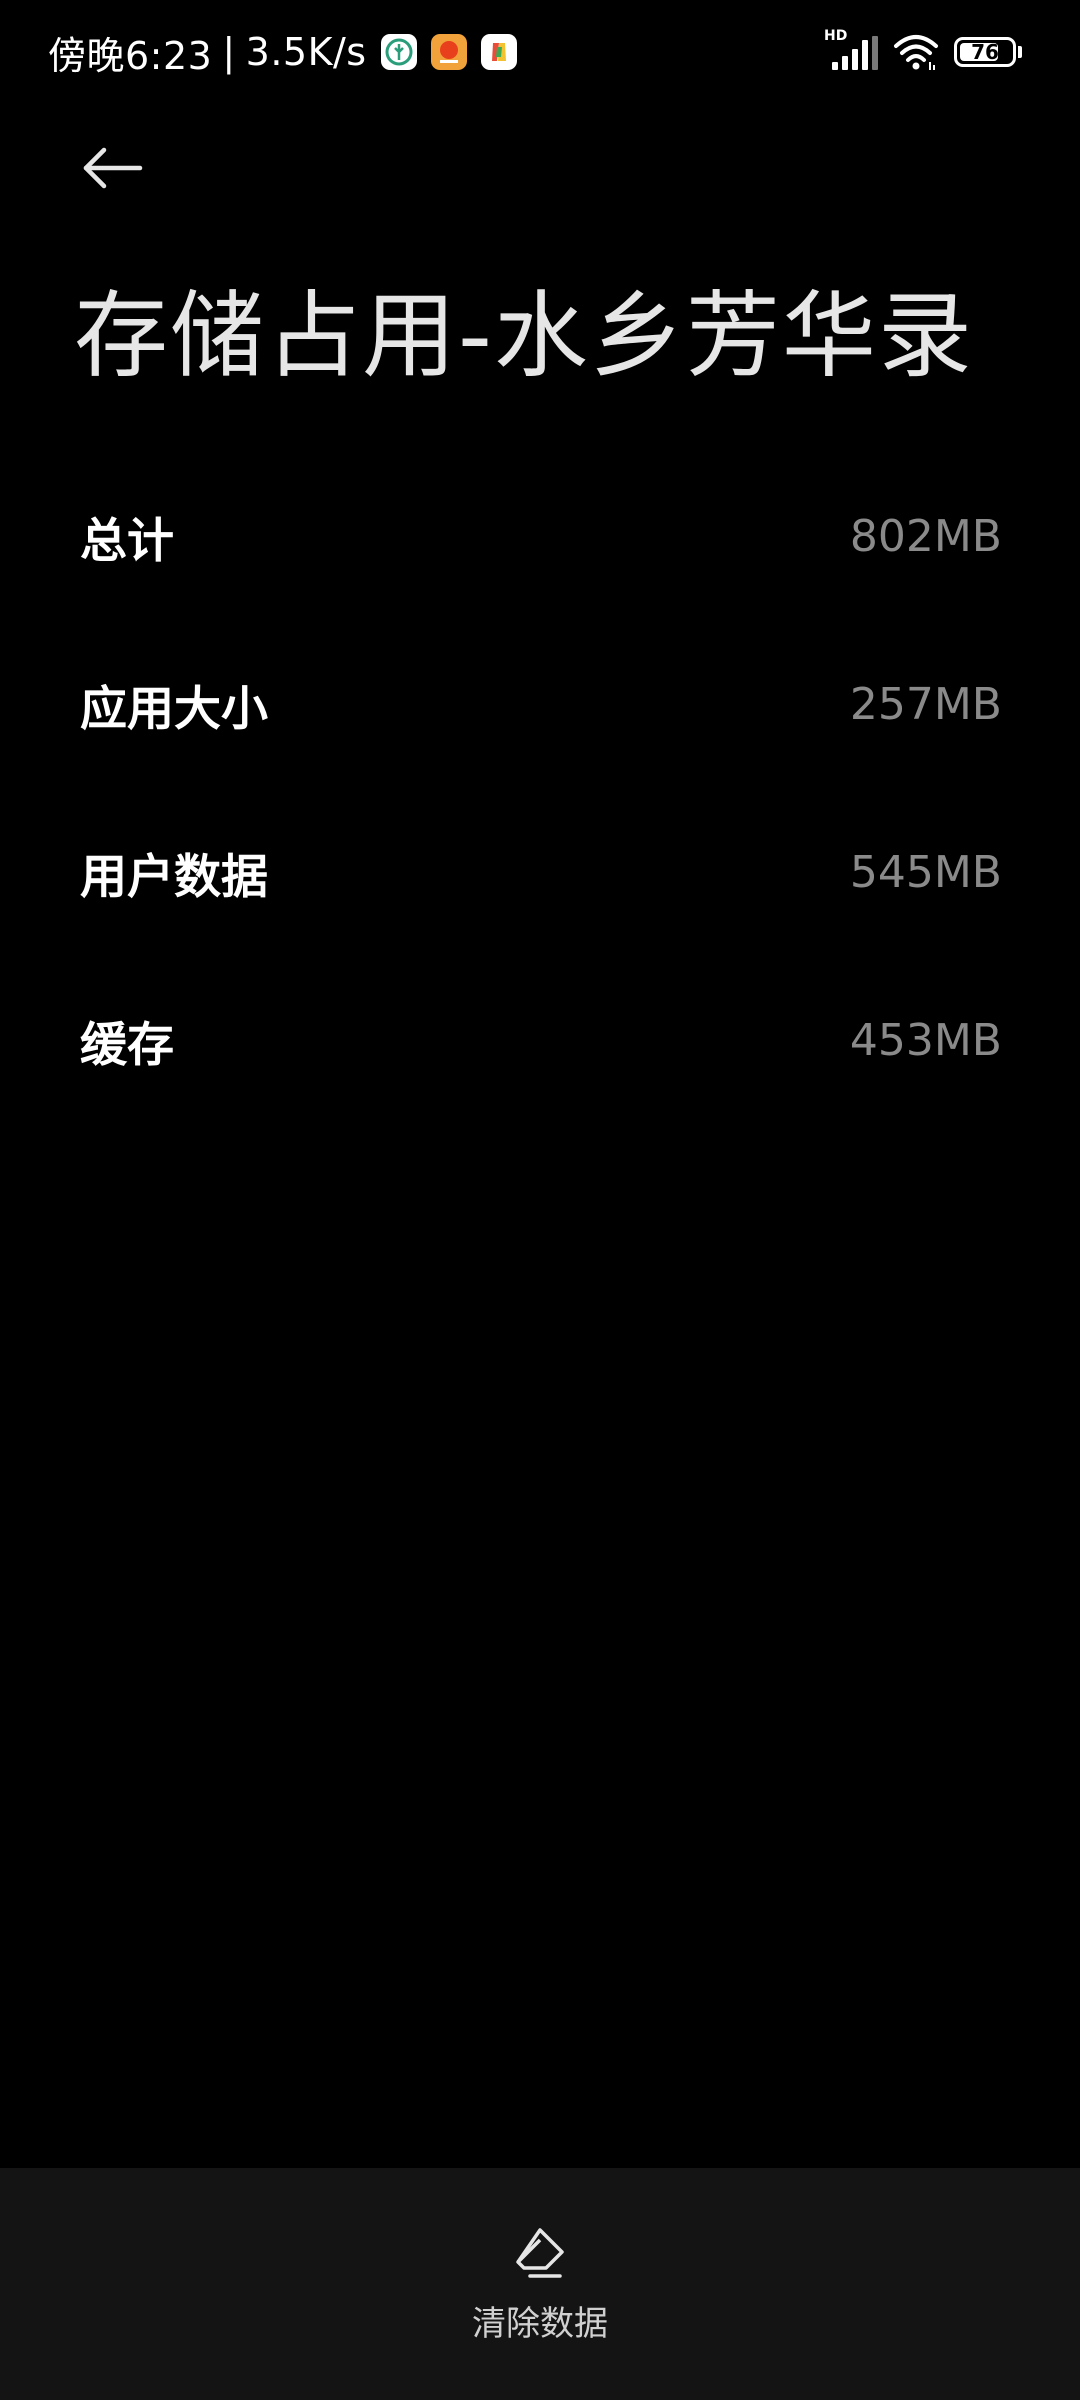  What do you see at coordinates (851, 50) in the screenshot?
I see `signal-icon: HD` at bounding box center [851, 50].